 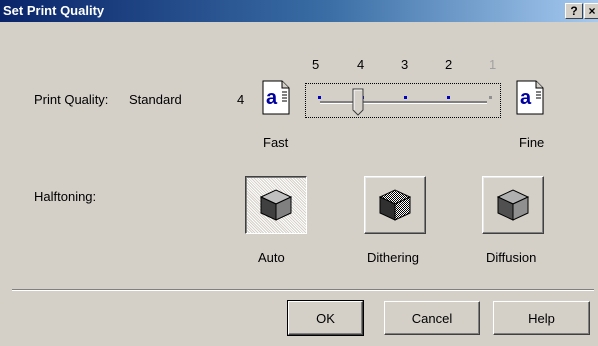 I want to click on fine-document-icon: a, so click(x=531, y=98).